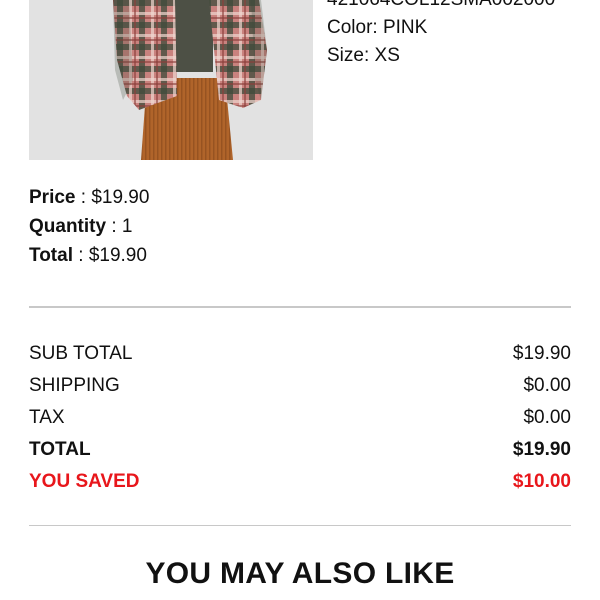 The image size is (600, 600). Describe the element at coordinates (541, 449) in the screenshot. I see `grand-total-value: $19.90` at that location.